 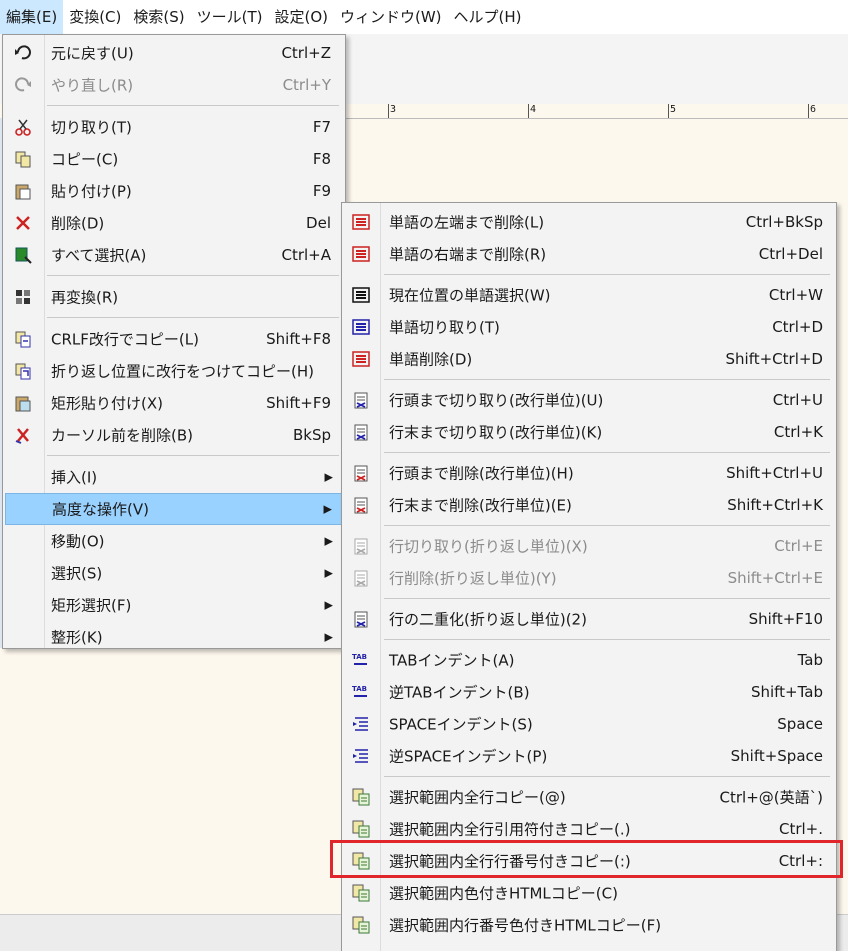 What do you see at coordinates (797, 327) in the screenshot?
I see `menu-item-shortcut: Ctrl+D` at bounding box center [797, 327].